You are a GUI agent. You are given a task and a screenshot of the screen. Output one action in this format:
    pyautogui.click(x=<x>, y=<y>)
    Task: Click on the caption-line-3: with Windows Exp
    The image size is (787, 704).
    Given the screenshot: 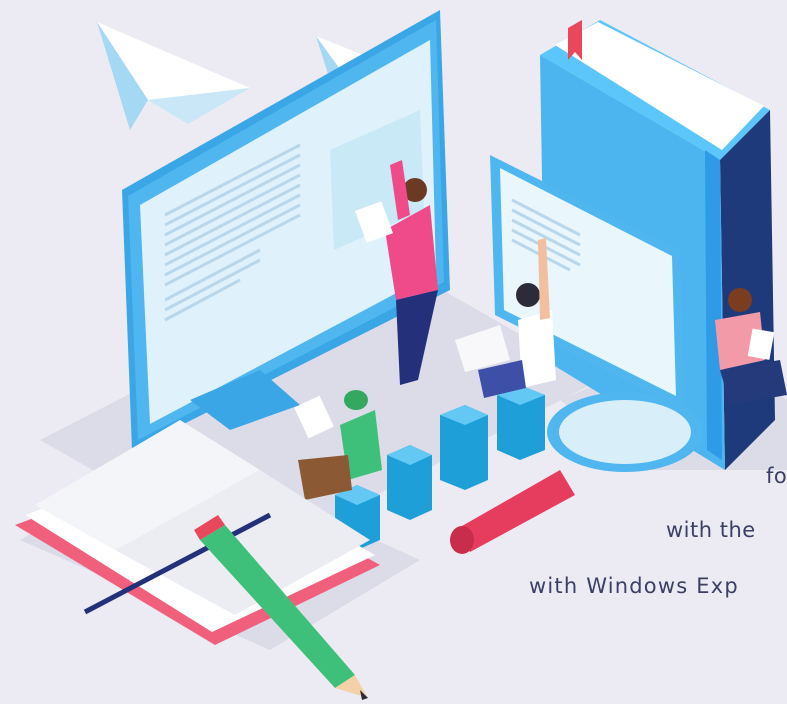 What is the action you would take?
    pyautogui.click(x=634, y=586)
    